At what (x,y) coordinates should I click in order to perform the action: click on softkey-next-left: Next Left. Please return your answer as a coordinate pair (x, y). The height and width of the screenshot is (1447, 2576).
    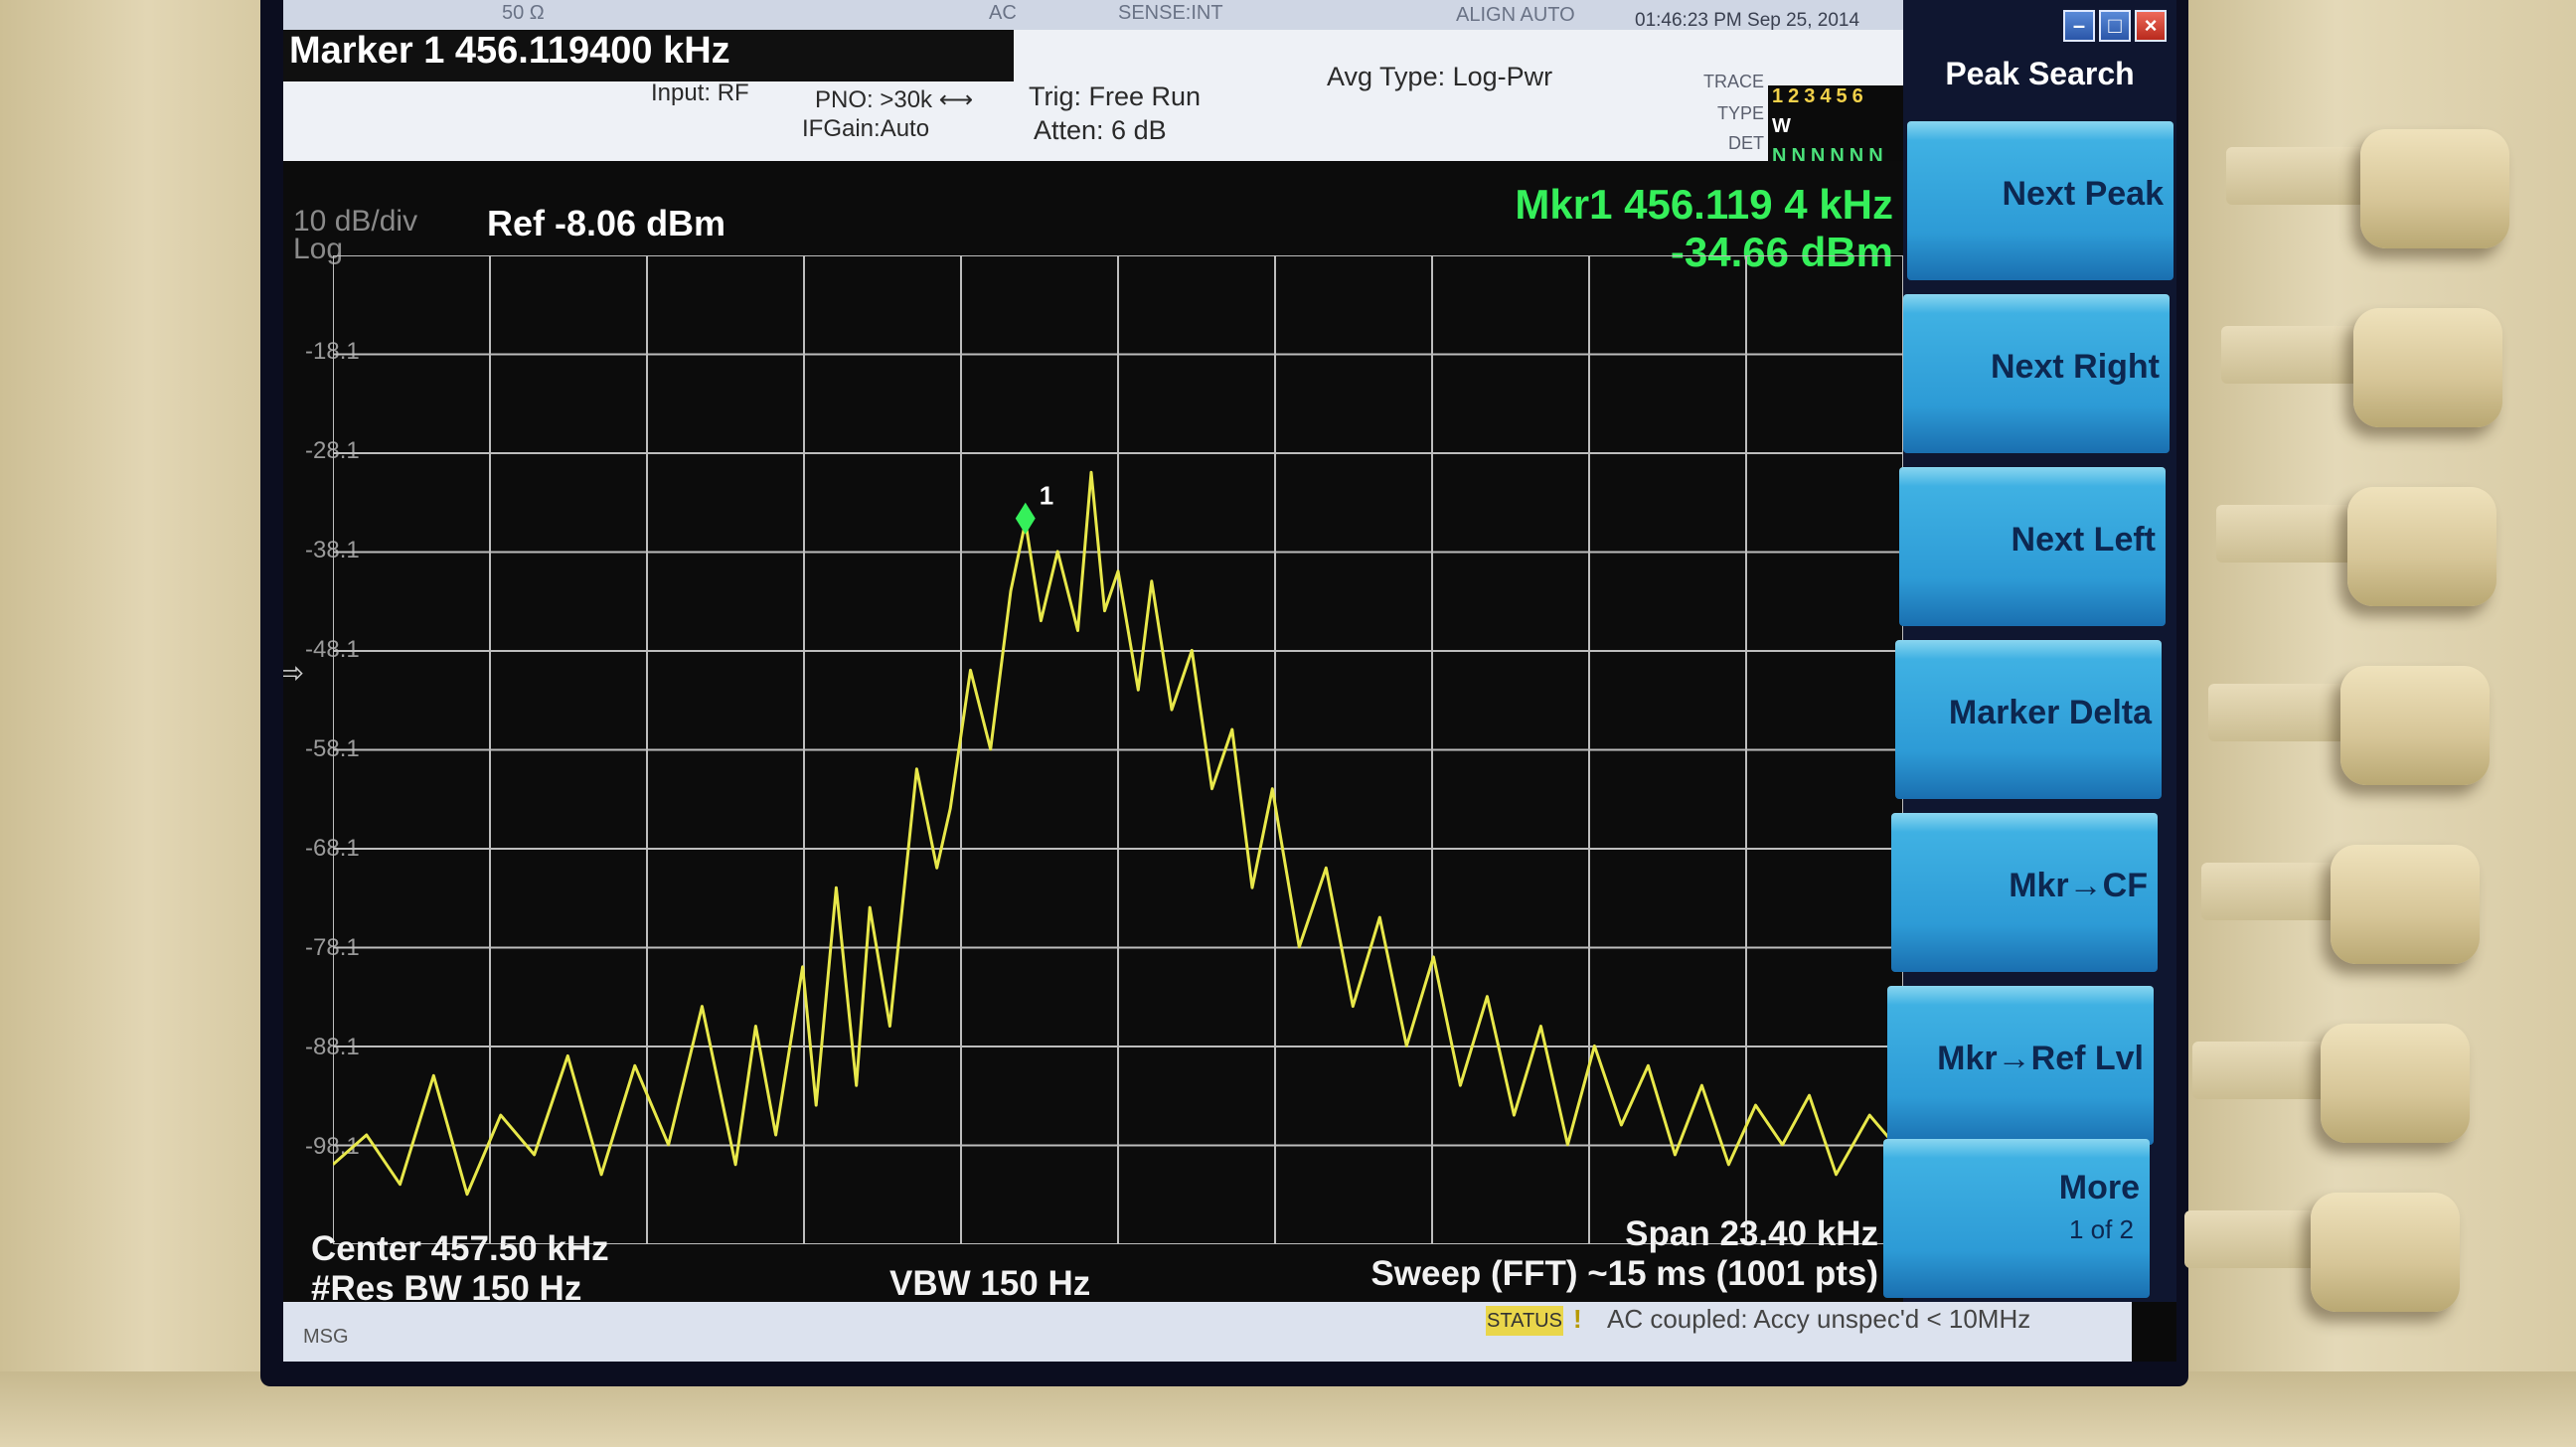
    Looking at the image, I should click on (2032, 547).